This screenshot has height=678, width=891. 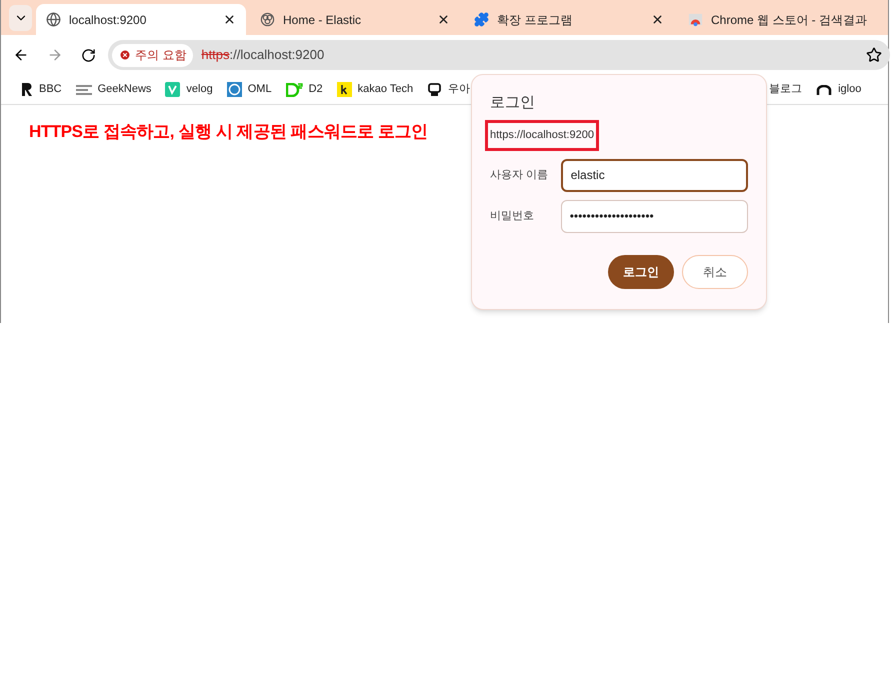 What do you see at coordinates (520, 175) in the screenshot?
I see `field-label: 사용자 이름` at bounding box center [520, 175].